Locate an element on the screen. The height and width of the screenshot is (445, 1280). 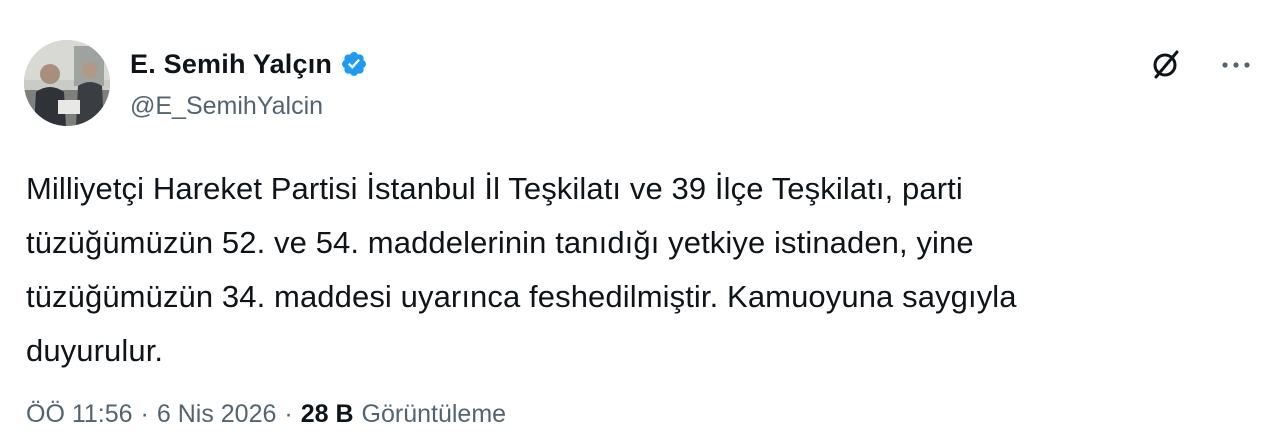
tweet-meta: ÖÖ 11:56 · 6 Nis 2026 · 28 B Görüntüleme is located at coordinates (266, 414).